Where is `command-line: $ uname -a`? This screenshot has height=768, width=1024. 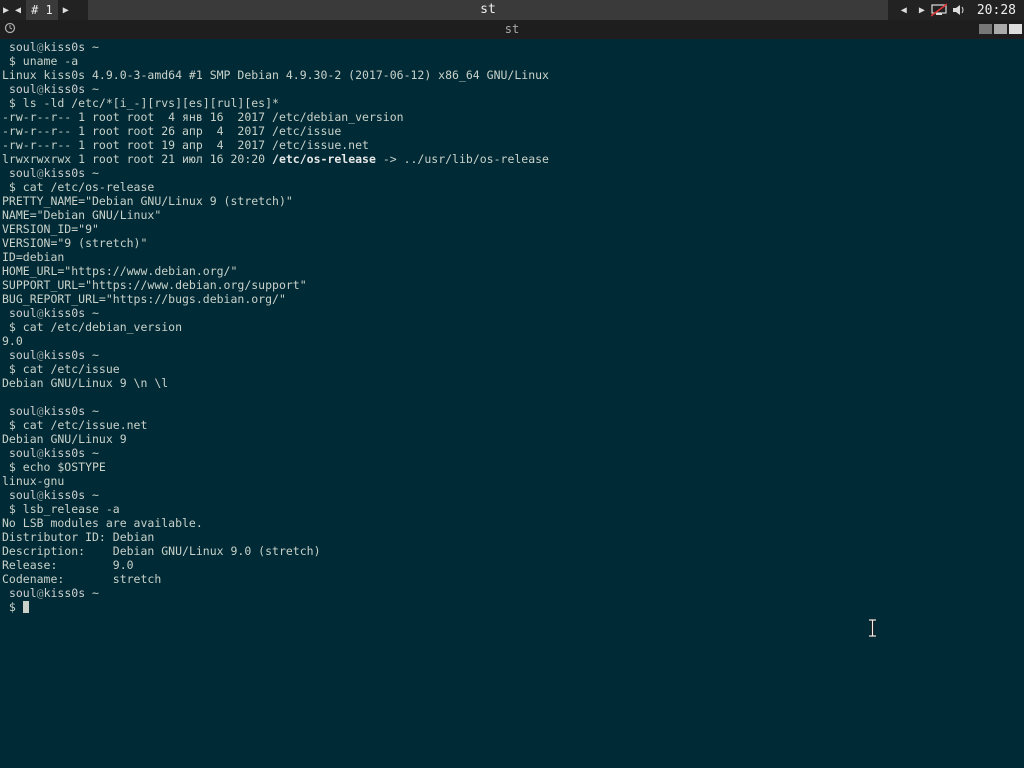 command-line: $ uname -a is located at coordinates (512, 61).